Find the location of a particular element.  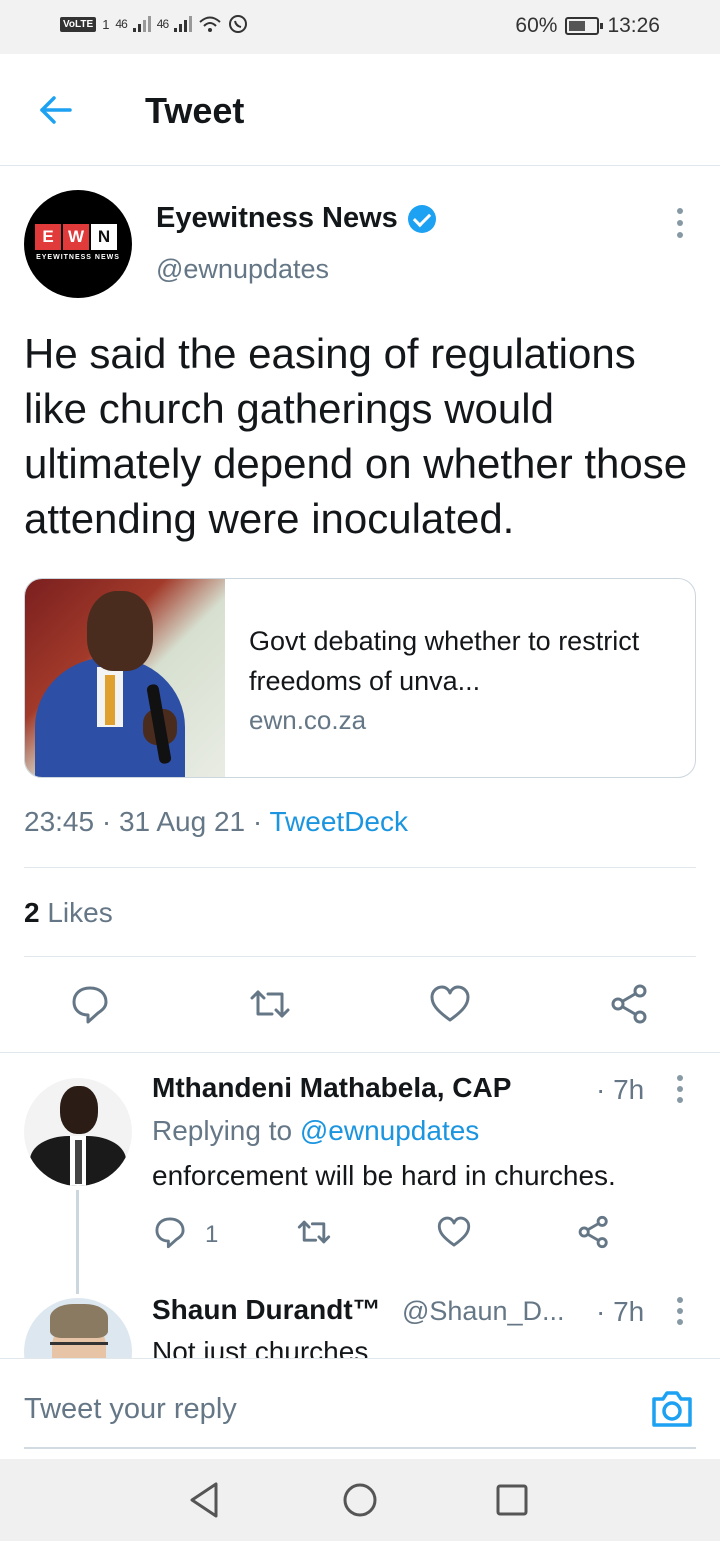

verified-badge-icon is located at coordinates (421, 218).